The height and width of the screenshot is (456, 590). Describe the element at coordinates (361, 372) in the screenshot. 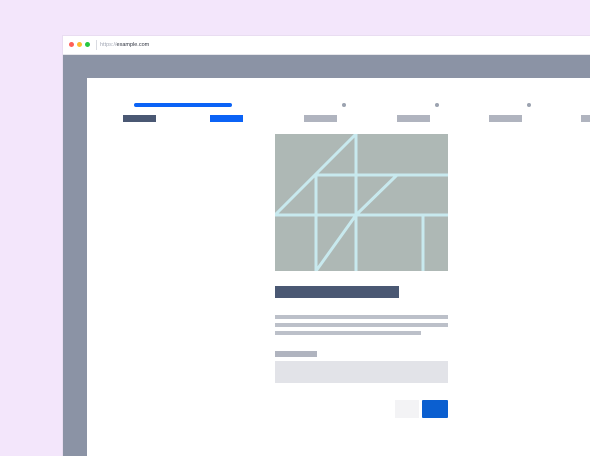

I see `text-input-field` at that location.